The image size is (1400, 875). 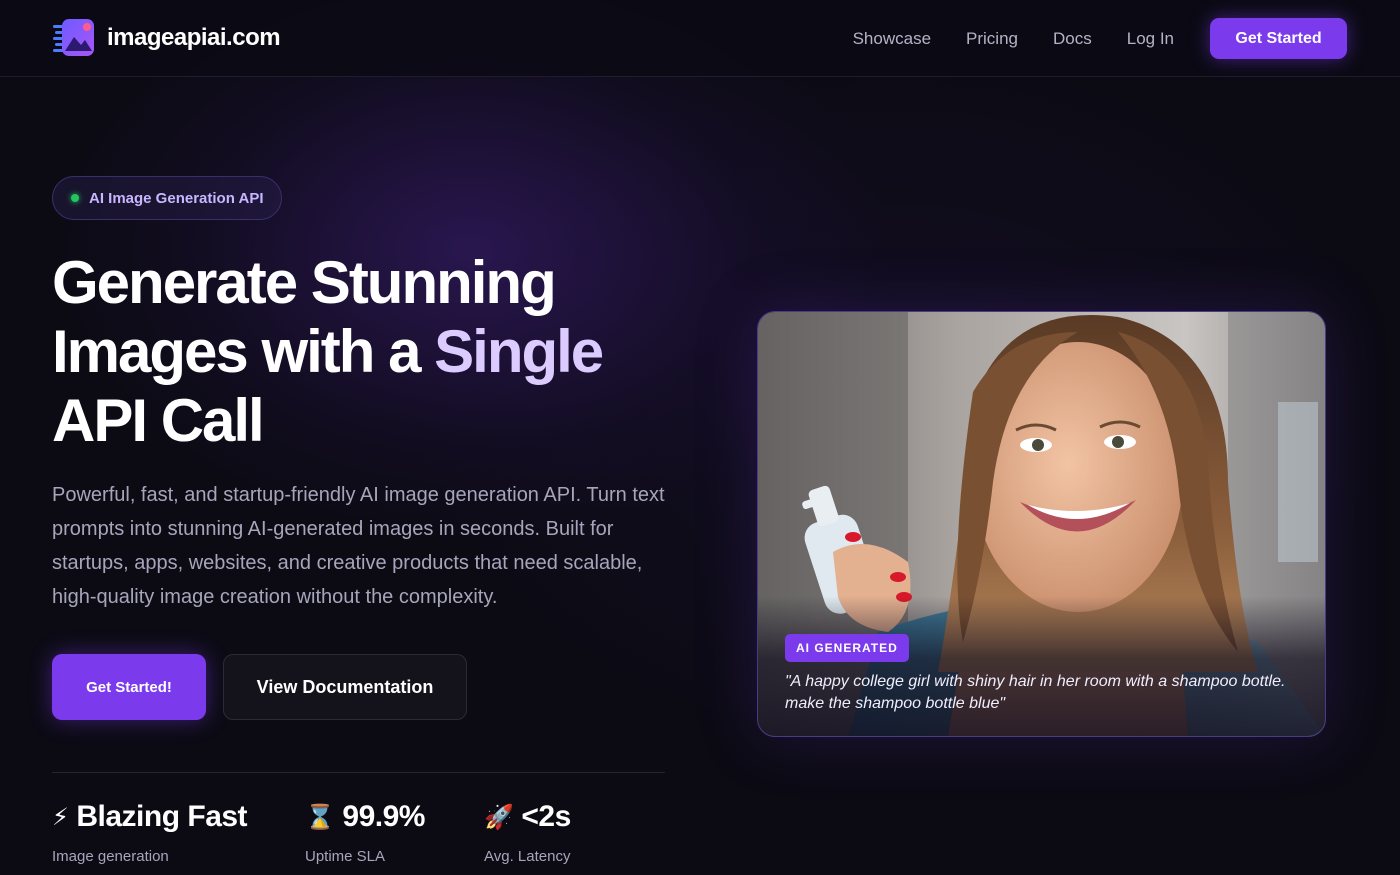 I want to click on nav-link-pricing: Pricing, so click(x=992, y=39).